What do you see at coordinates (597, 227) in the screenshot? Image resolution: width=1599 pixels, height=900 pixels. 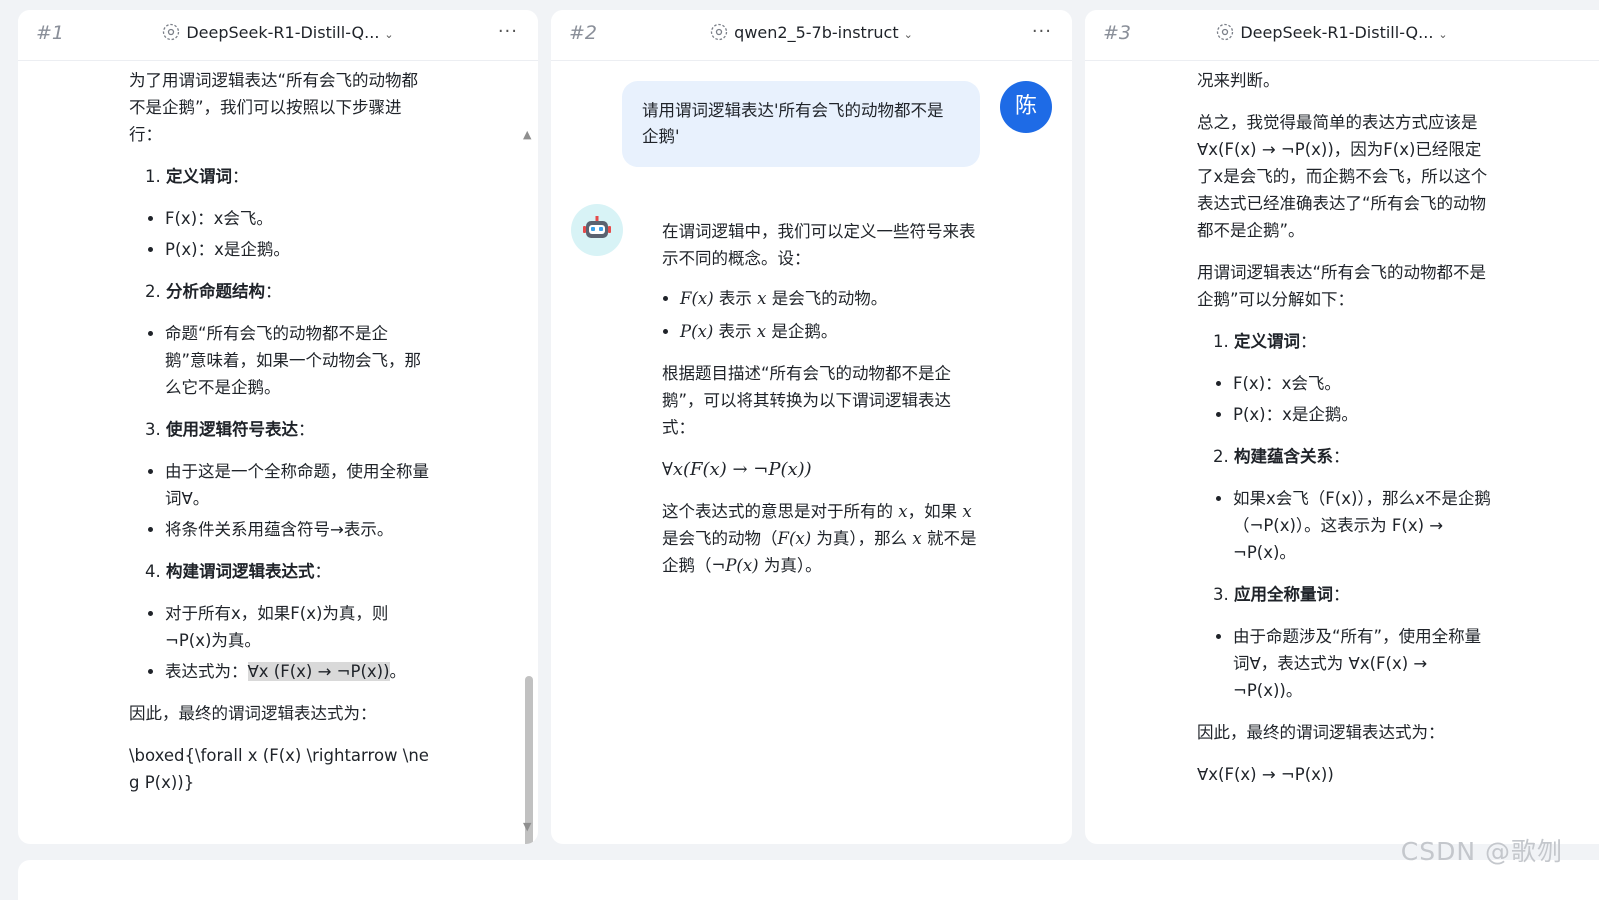 I see `robot-icon` at bounding box center [597, 227].